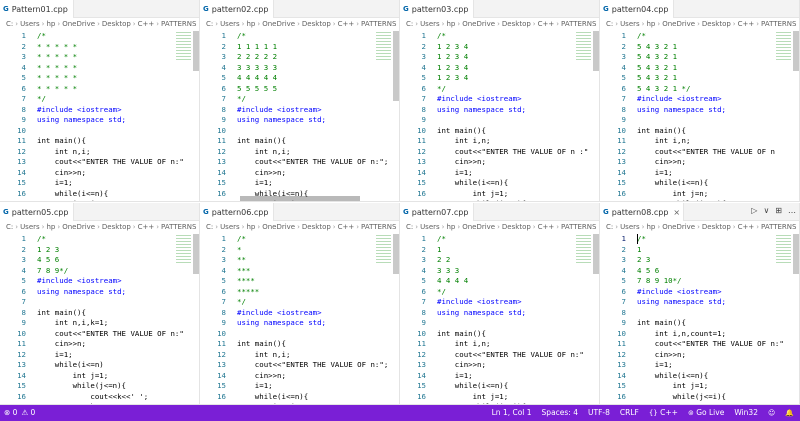 This screenshot has width=800, height=421. I want to click on close-icon: ×, so click(676, 212).